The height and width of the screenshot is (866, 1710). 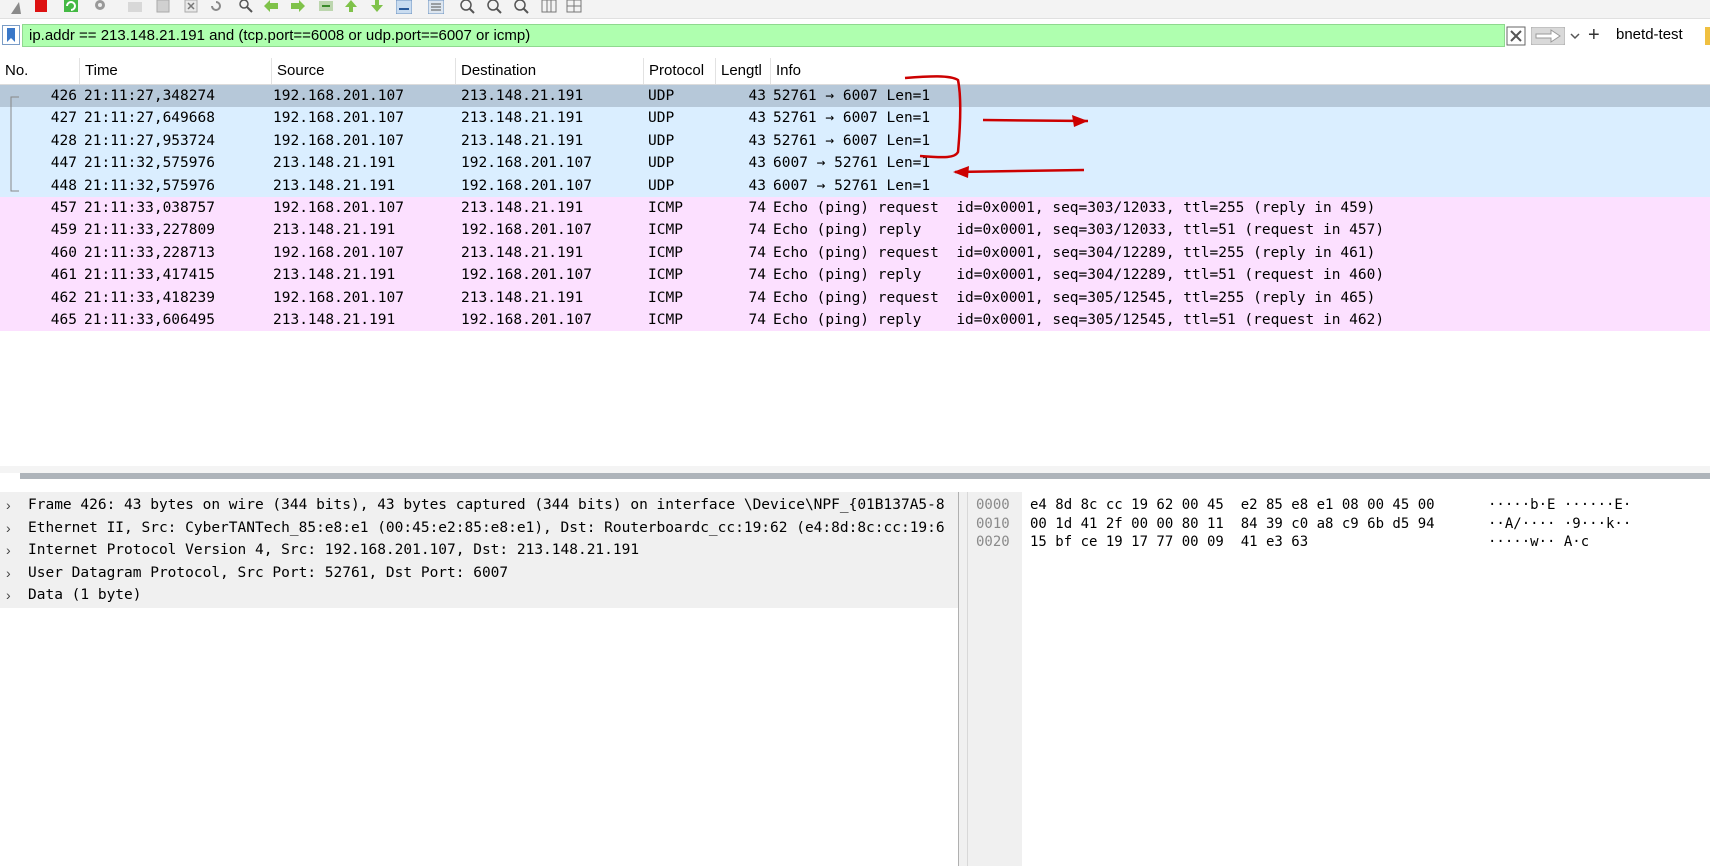 I want to click on first-packet-icon, so click(x=351, y=7).